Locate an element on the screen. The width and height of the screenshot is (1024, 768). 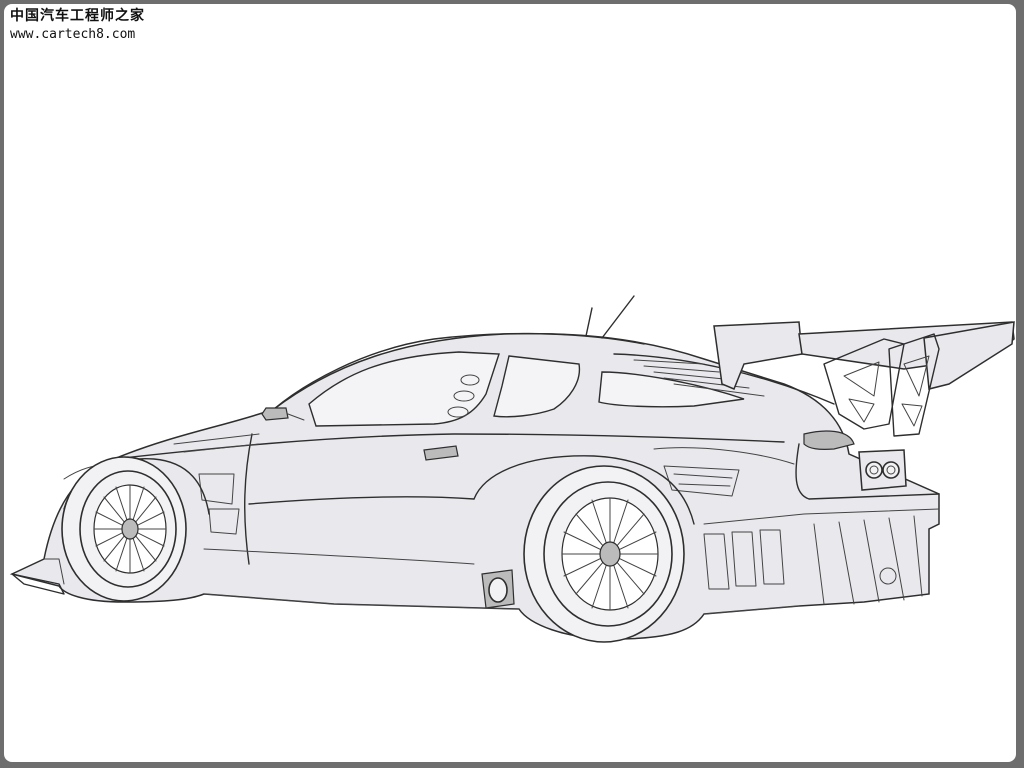
watermark-url: www.cartech8.com is located at coordinates (73, 34).